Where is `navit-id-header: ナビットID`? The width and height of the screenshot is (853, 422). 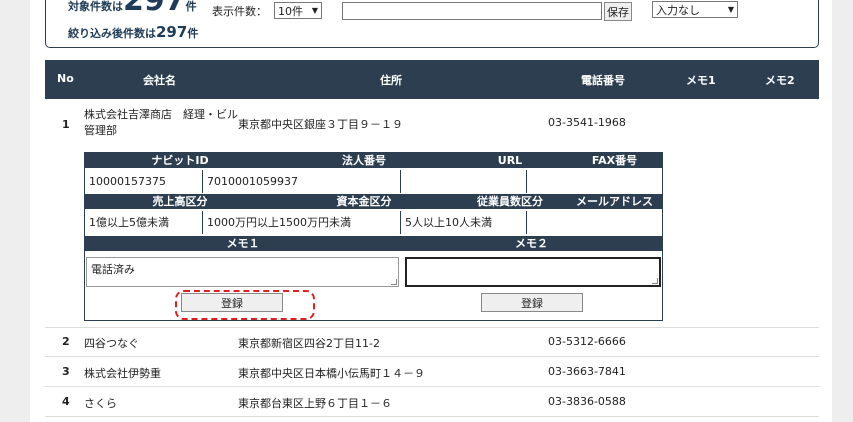 navit-id-header: ナビットID is located at coordinates (180, 160).